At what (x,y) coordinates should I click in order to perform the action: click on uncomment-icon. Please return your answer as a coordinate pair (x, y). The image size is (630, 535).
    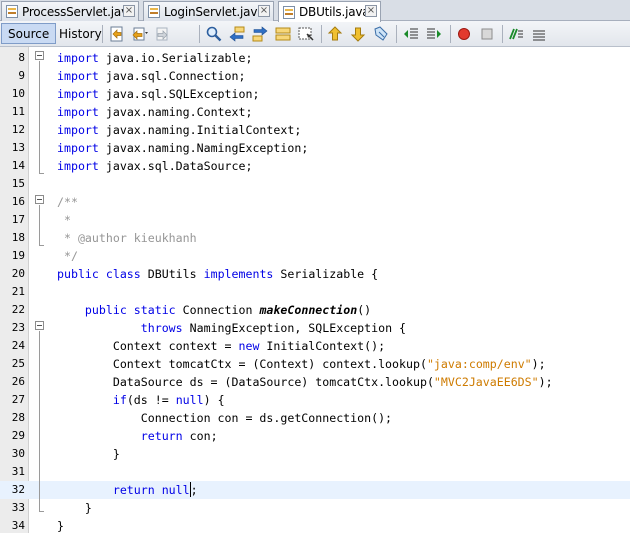
    Looking at the image, I should click on (539, 34).